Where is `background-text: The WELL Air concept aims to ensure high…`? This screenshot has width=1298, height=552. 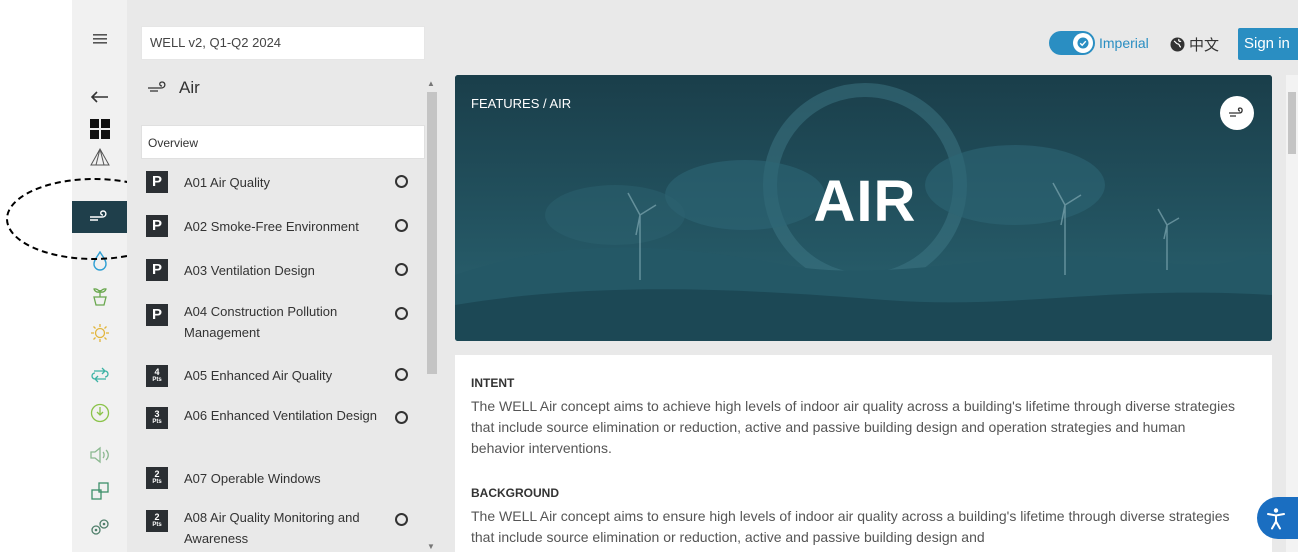
background-text: The WELL Air concept aims to ensure high… is located at coordinates (850, 526).